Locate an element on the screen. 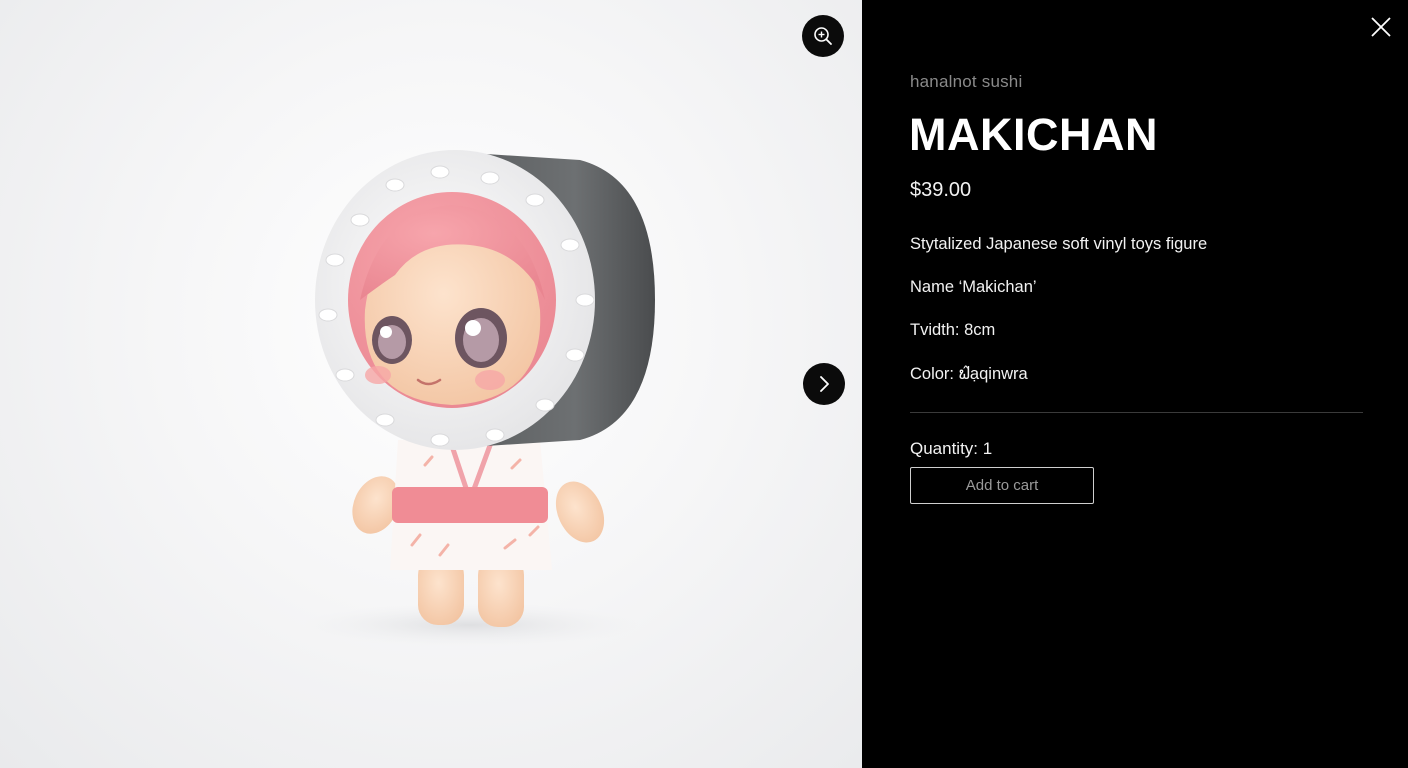 The height and width of the screenshot is (768, 1408). add-to-cart-button: Add to cart is located at coordinates (1002, 485).